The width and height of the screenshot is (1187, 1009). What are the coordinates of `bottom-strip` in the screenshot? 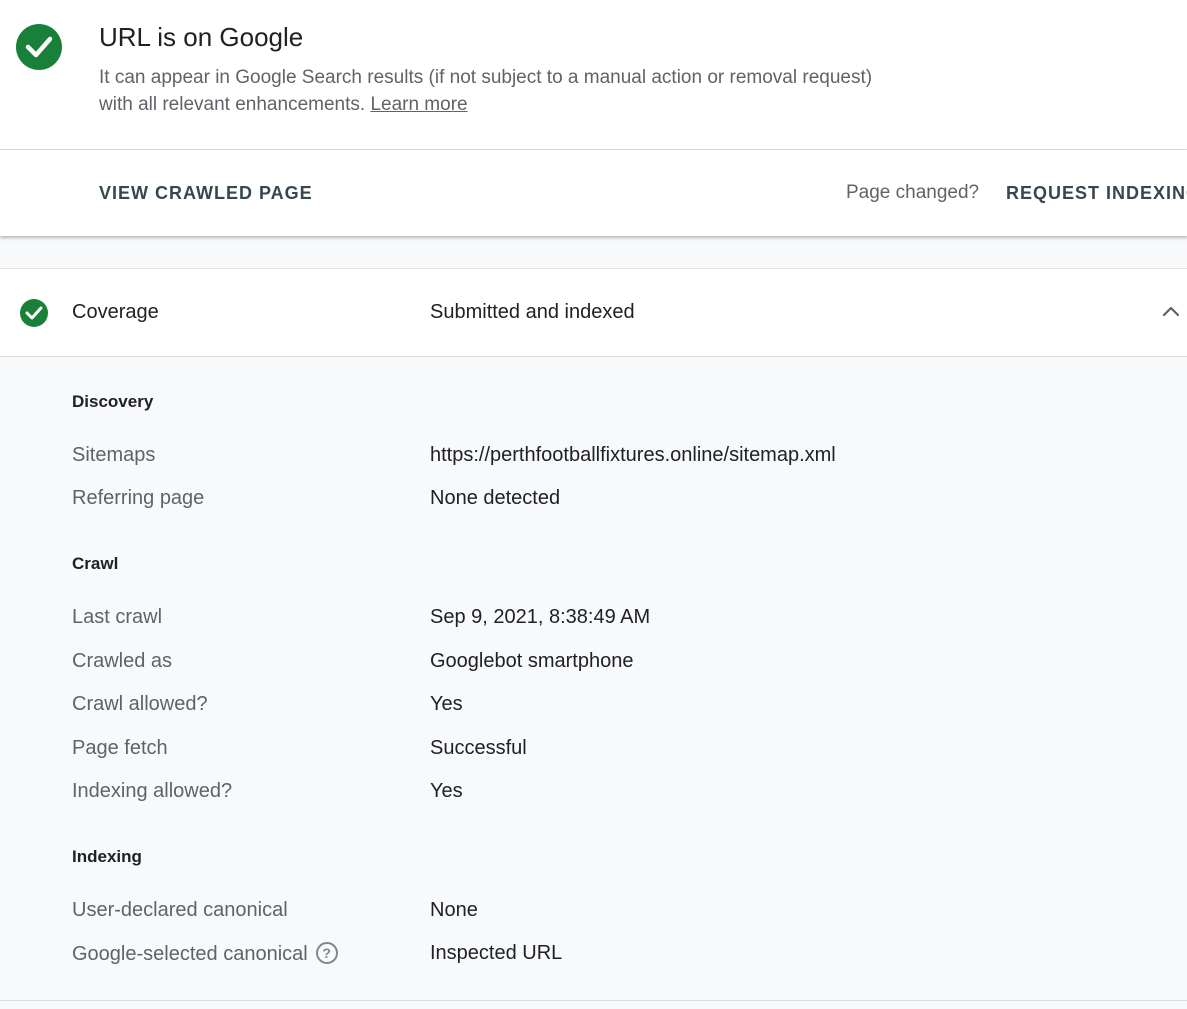 It's located at (593, 1005).